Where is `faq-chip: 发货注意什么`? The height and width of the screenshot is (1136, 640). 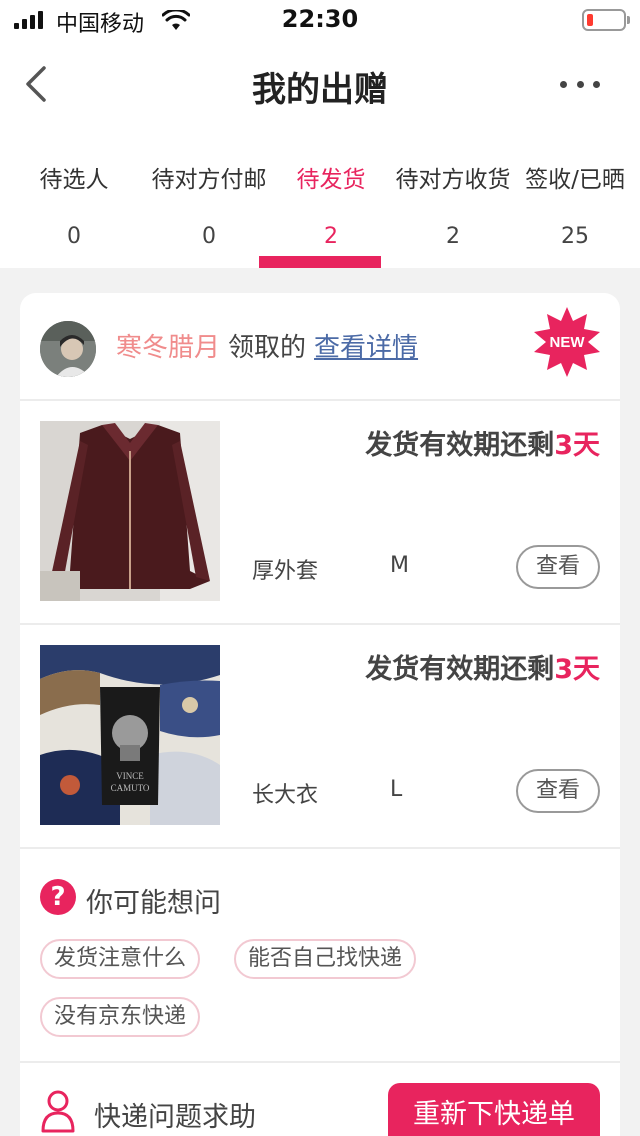 faq-chip: 发货注意什么 is located at coordinates (120, 959).